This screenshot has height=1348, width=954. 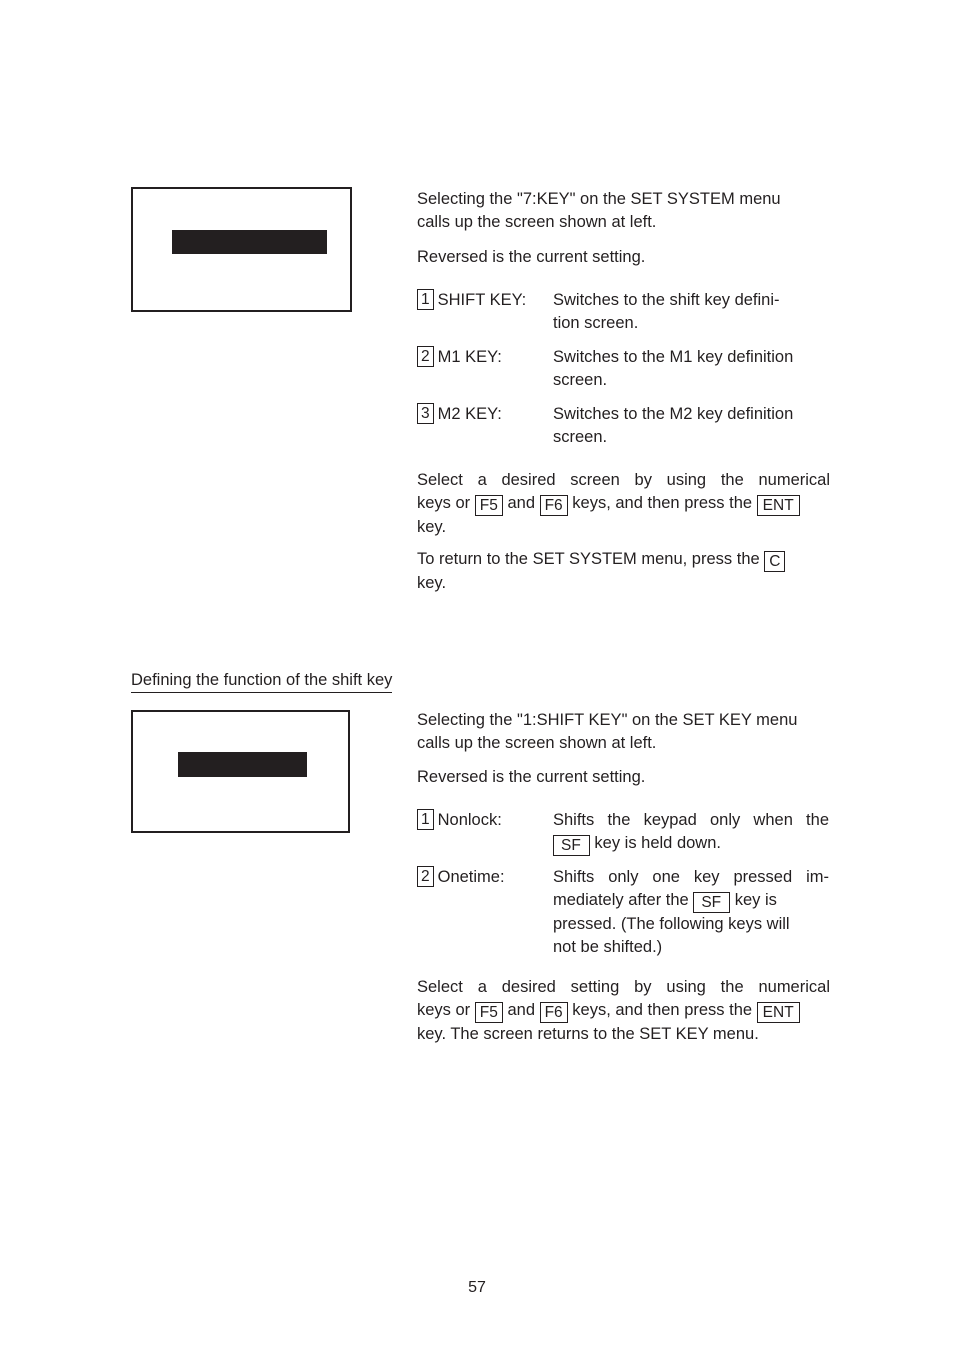 I want to click on definition-label-m2-key: M2 KEY:, so click(x=469, y=414).